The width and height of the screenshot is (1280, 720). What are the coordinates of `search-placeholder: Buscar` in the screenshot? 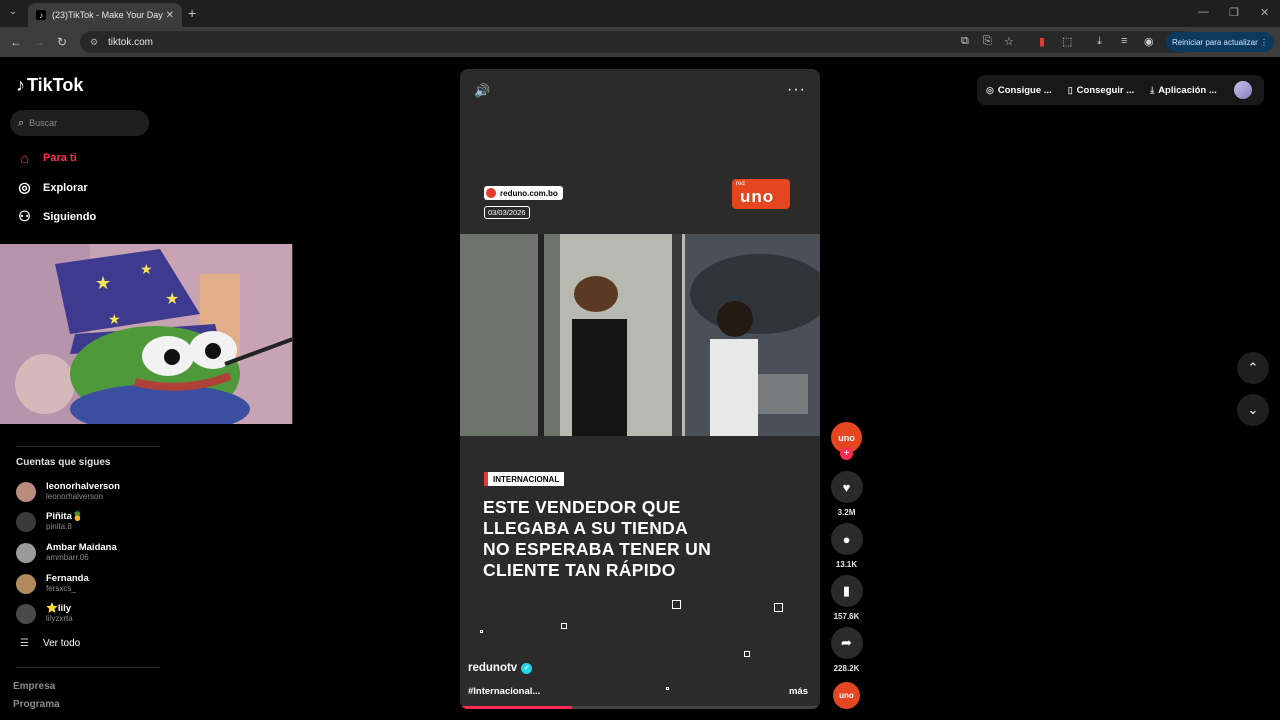 It's located at (43, 123).